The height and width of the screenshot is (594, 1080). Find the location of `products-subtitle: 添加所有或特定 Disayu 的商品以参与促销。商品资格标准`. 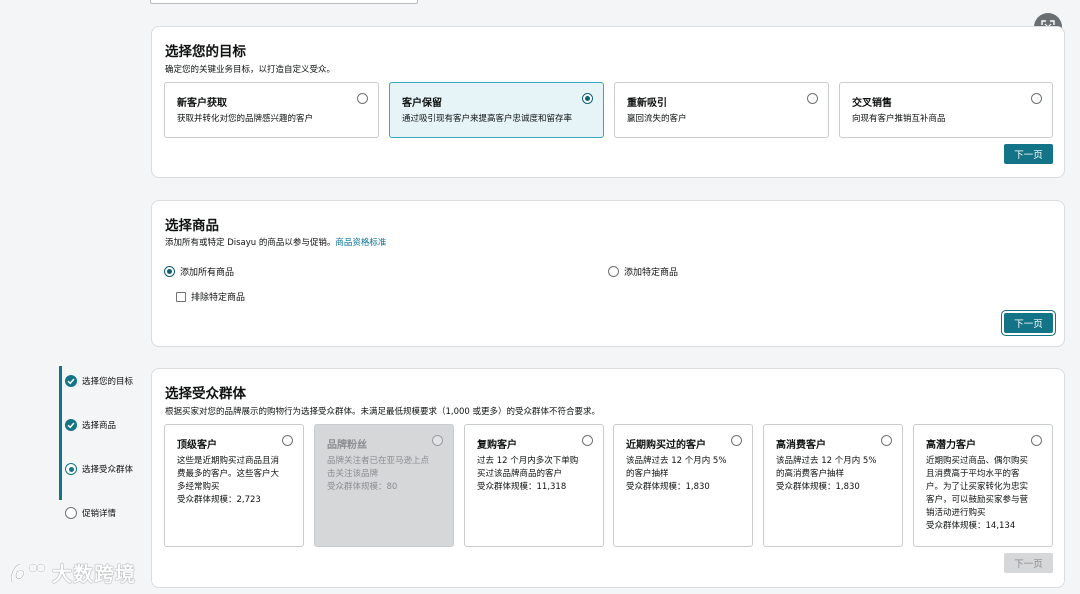

products-subtitle: 添加所有或特定 Disayu 的商品以参与促销。商品资格标准 is located at coordinates (275, 242).